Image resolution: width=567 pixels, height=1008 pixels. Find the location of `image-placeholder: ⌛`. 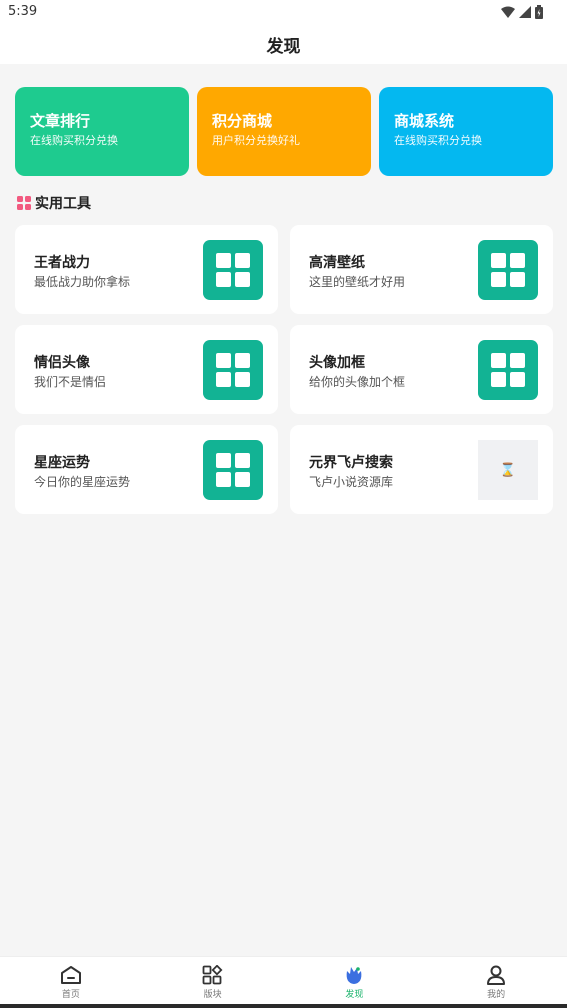

image-placeholder: ⌛ is located at coordinates (508, 470).